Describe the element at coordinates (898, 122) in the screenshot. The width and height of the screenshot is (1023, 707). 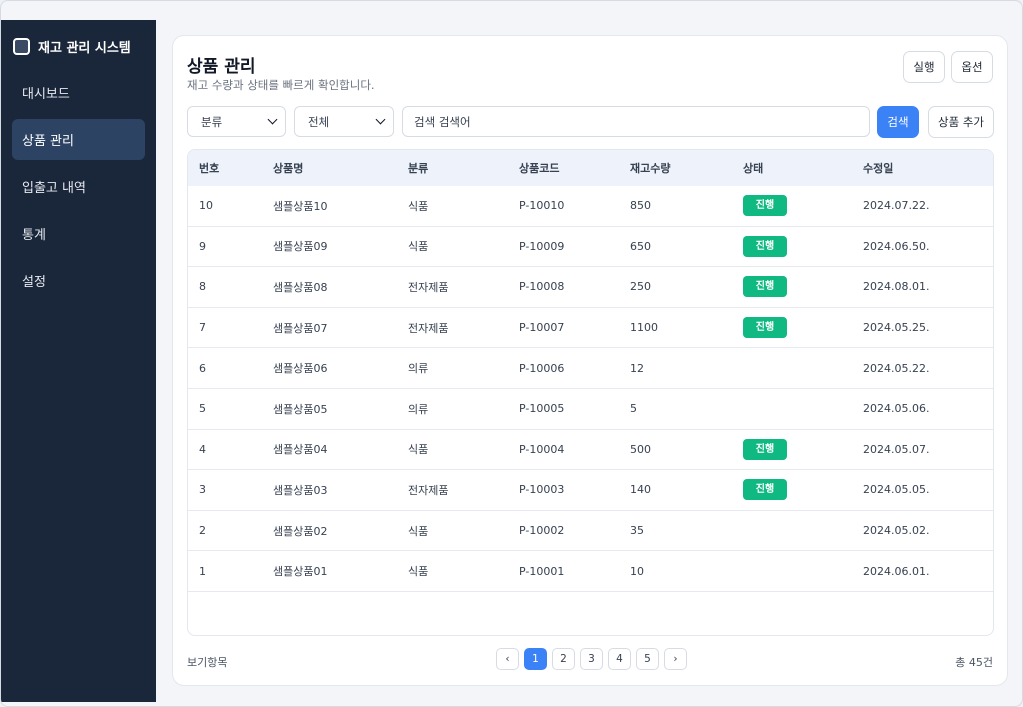
I see `search-button: 검색` at that location.